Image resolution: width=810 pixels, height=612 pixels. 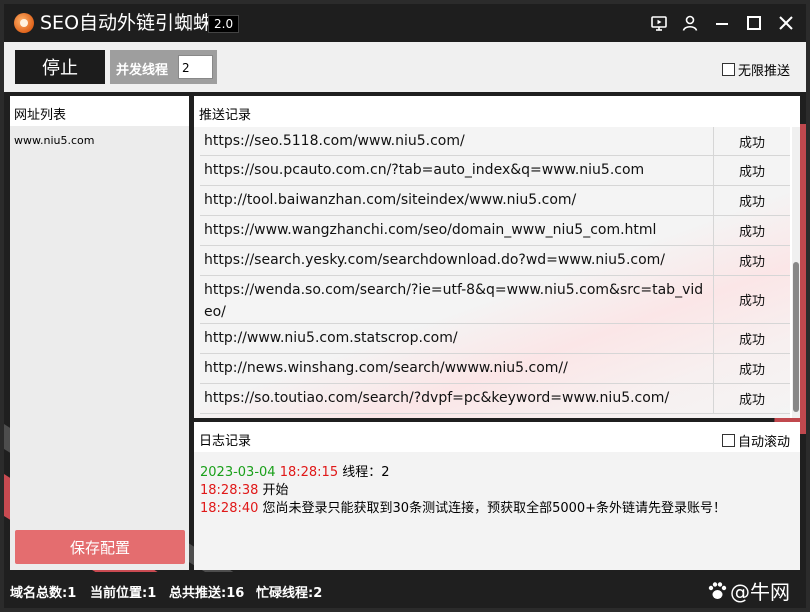 I want to click on log-text: 线程：2, so click(x=366, y=472).